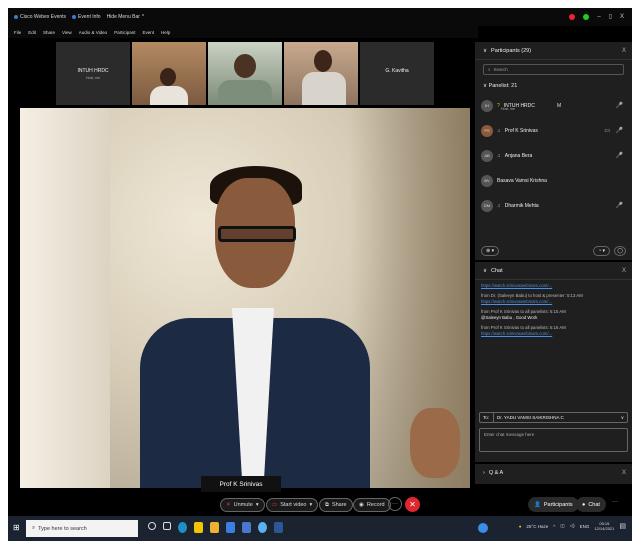  What do you see at coordinates (553, 51) in the screenshot?
I see `participants-header: ∨ Participants (29) X` at bounding box center [553, 51].